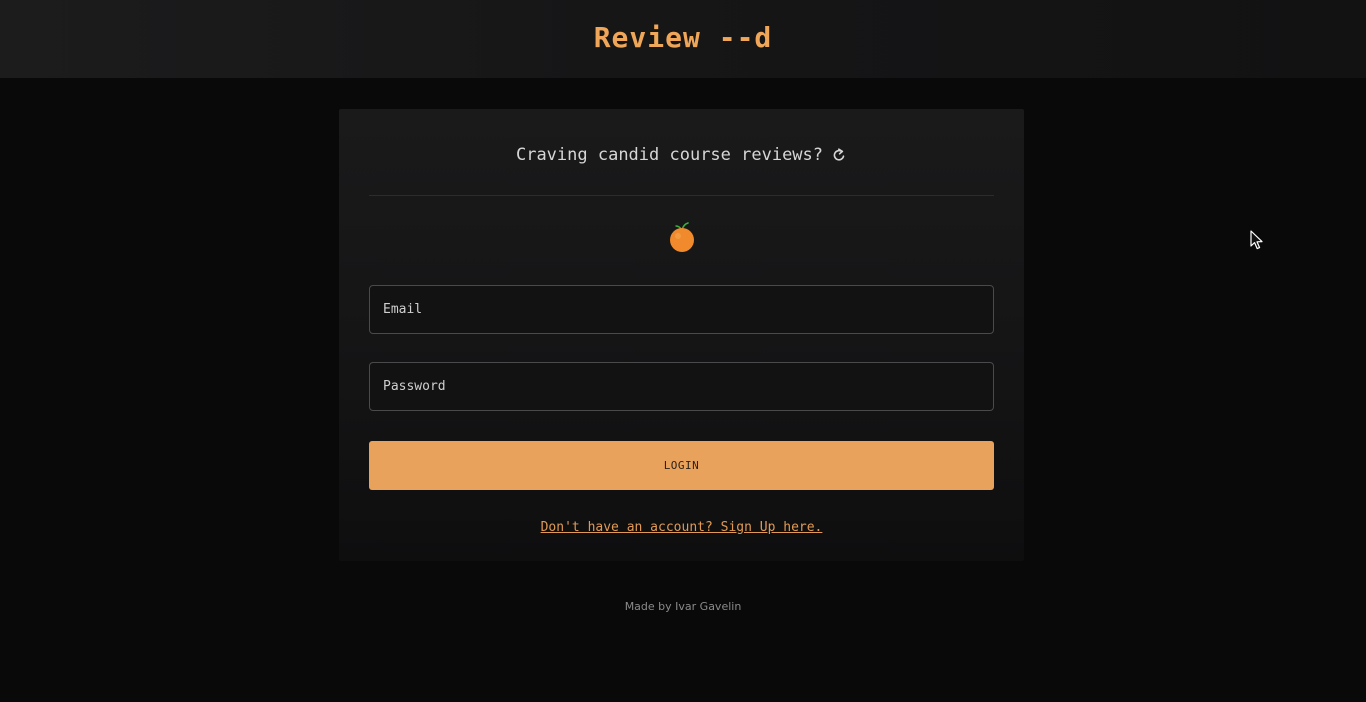  What do you see at coordinates (681, 527) in the screenshot?
I see `signup-link: Don't have an account? Sign Up here.` at bounding box center [681, 527].